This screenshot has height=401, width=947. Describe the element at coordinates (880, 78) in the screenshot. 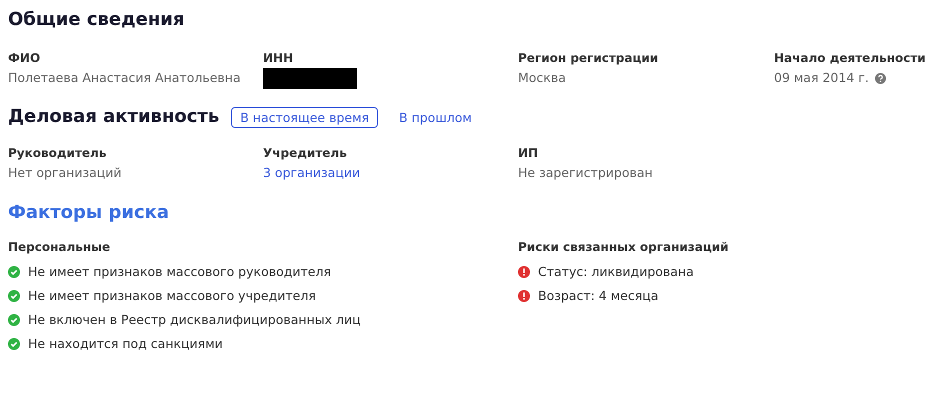

I see `help-icon` at that location.